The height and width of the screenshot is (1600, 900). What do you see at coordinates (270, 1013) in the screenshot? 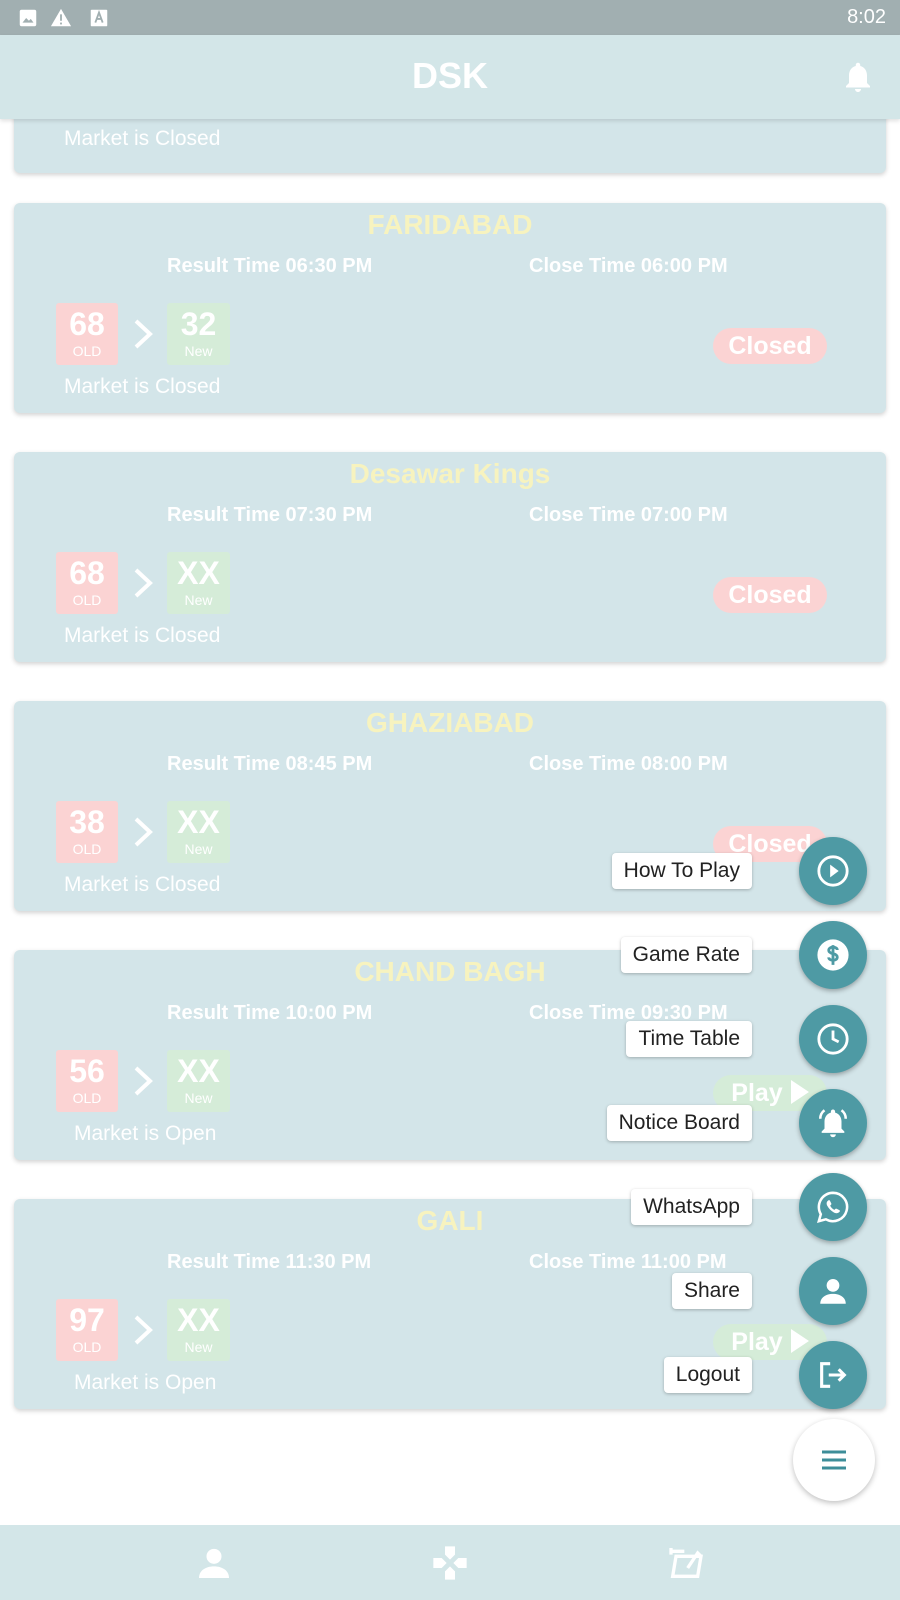
I see `result-time: Result Time 10:00 PM` at bounding box center [270, 1013].